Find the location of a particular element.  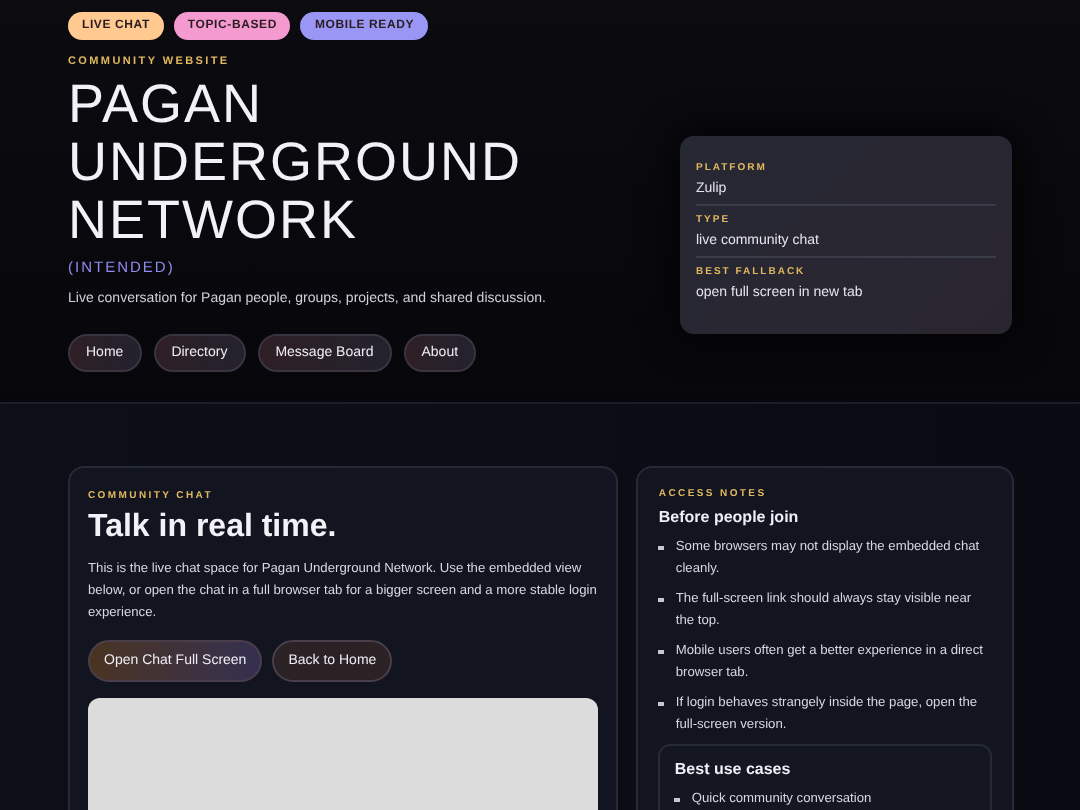

panel-heading: Best use cases is located at coordinates (733, 769).